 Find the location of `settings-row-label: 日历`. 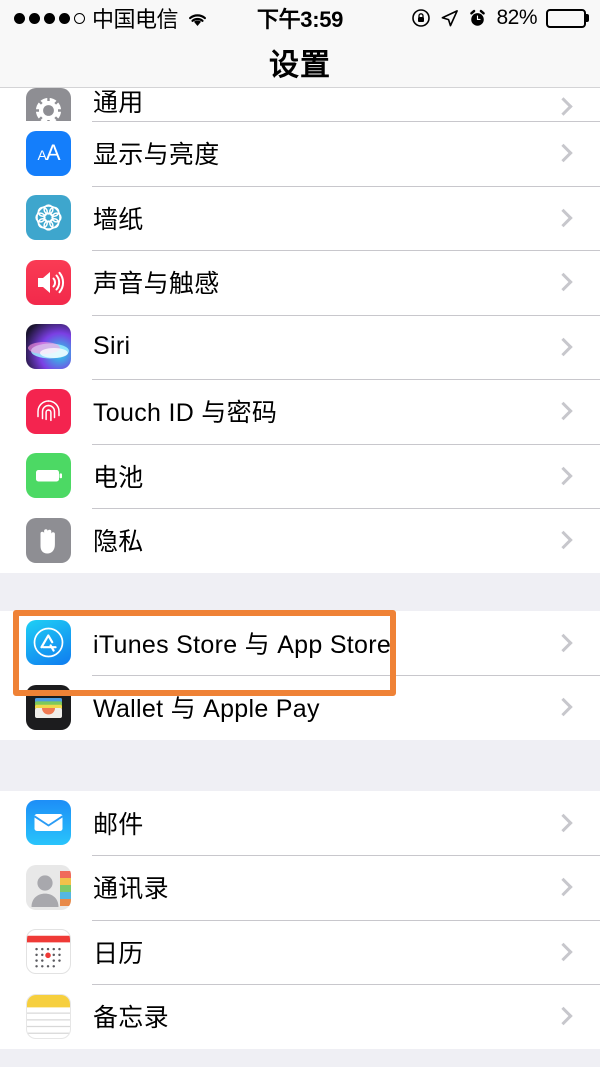

settings-row-label: 日历 is located at coordinates (118, 953).